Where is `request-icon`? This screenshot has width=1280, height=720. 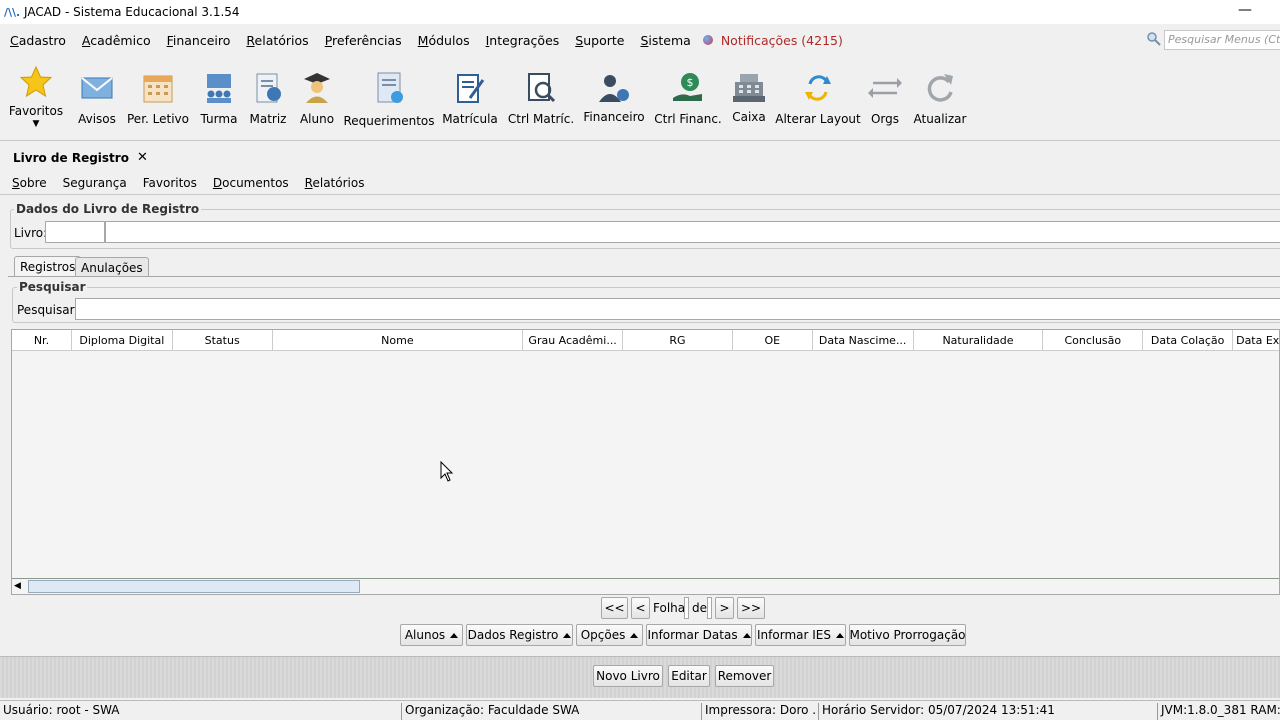
request-icon is located at coordinates (390, 87).